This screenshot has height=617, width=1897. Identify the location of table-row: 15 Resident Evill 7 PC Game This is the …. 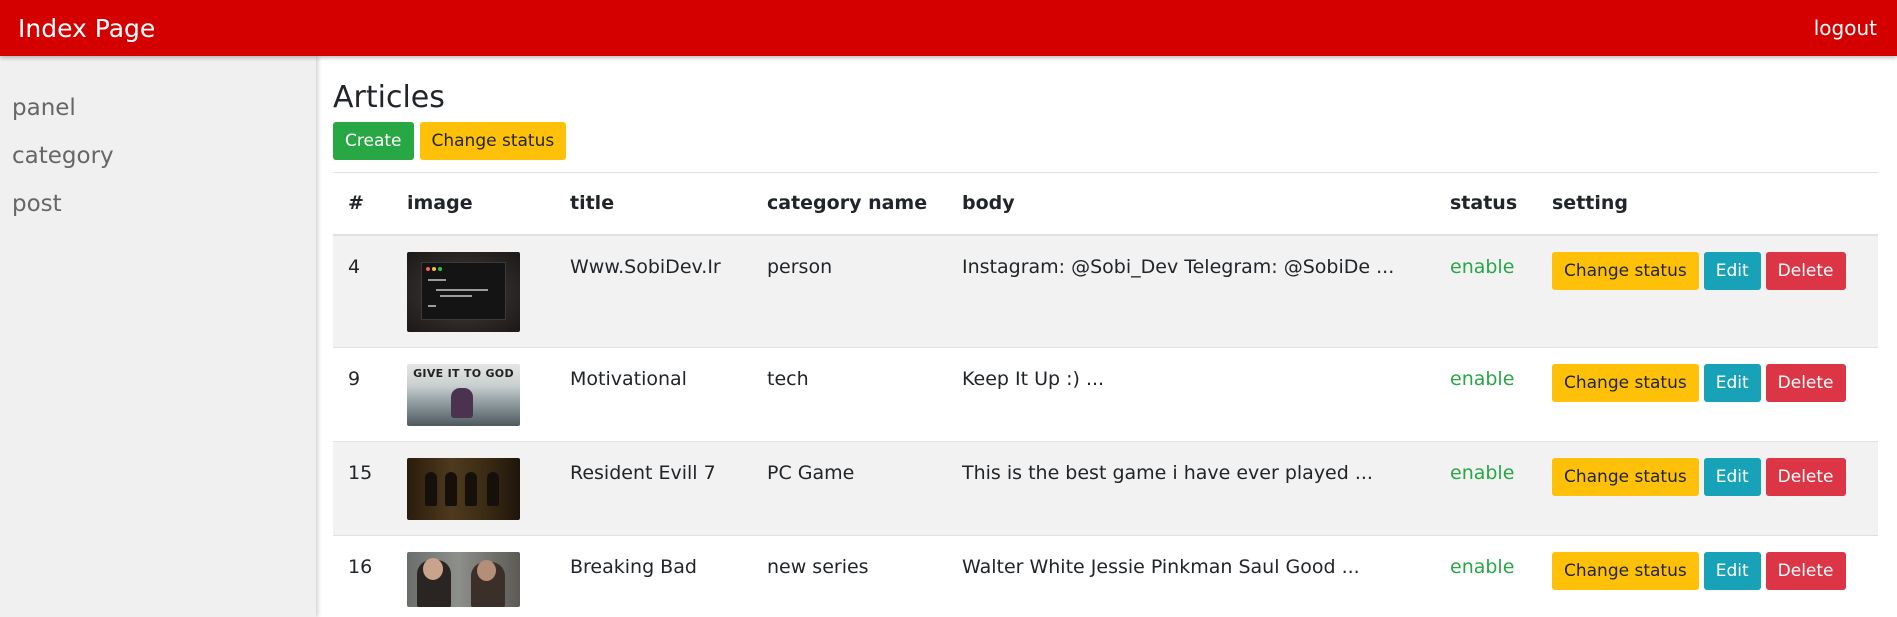
(1105, 488).